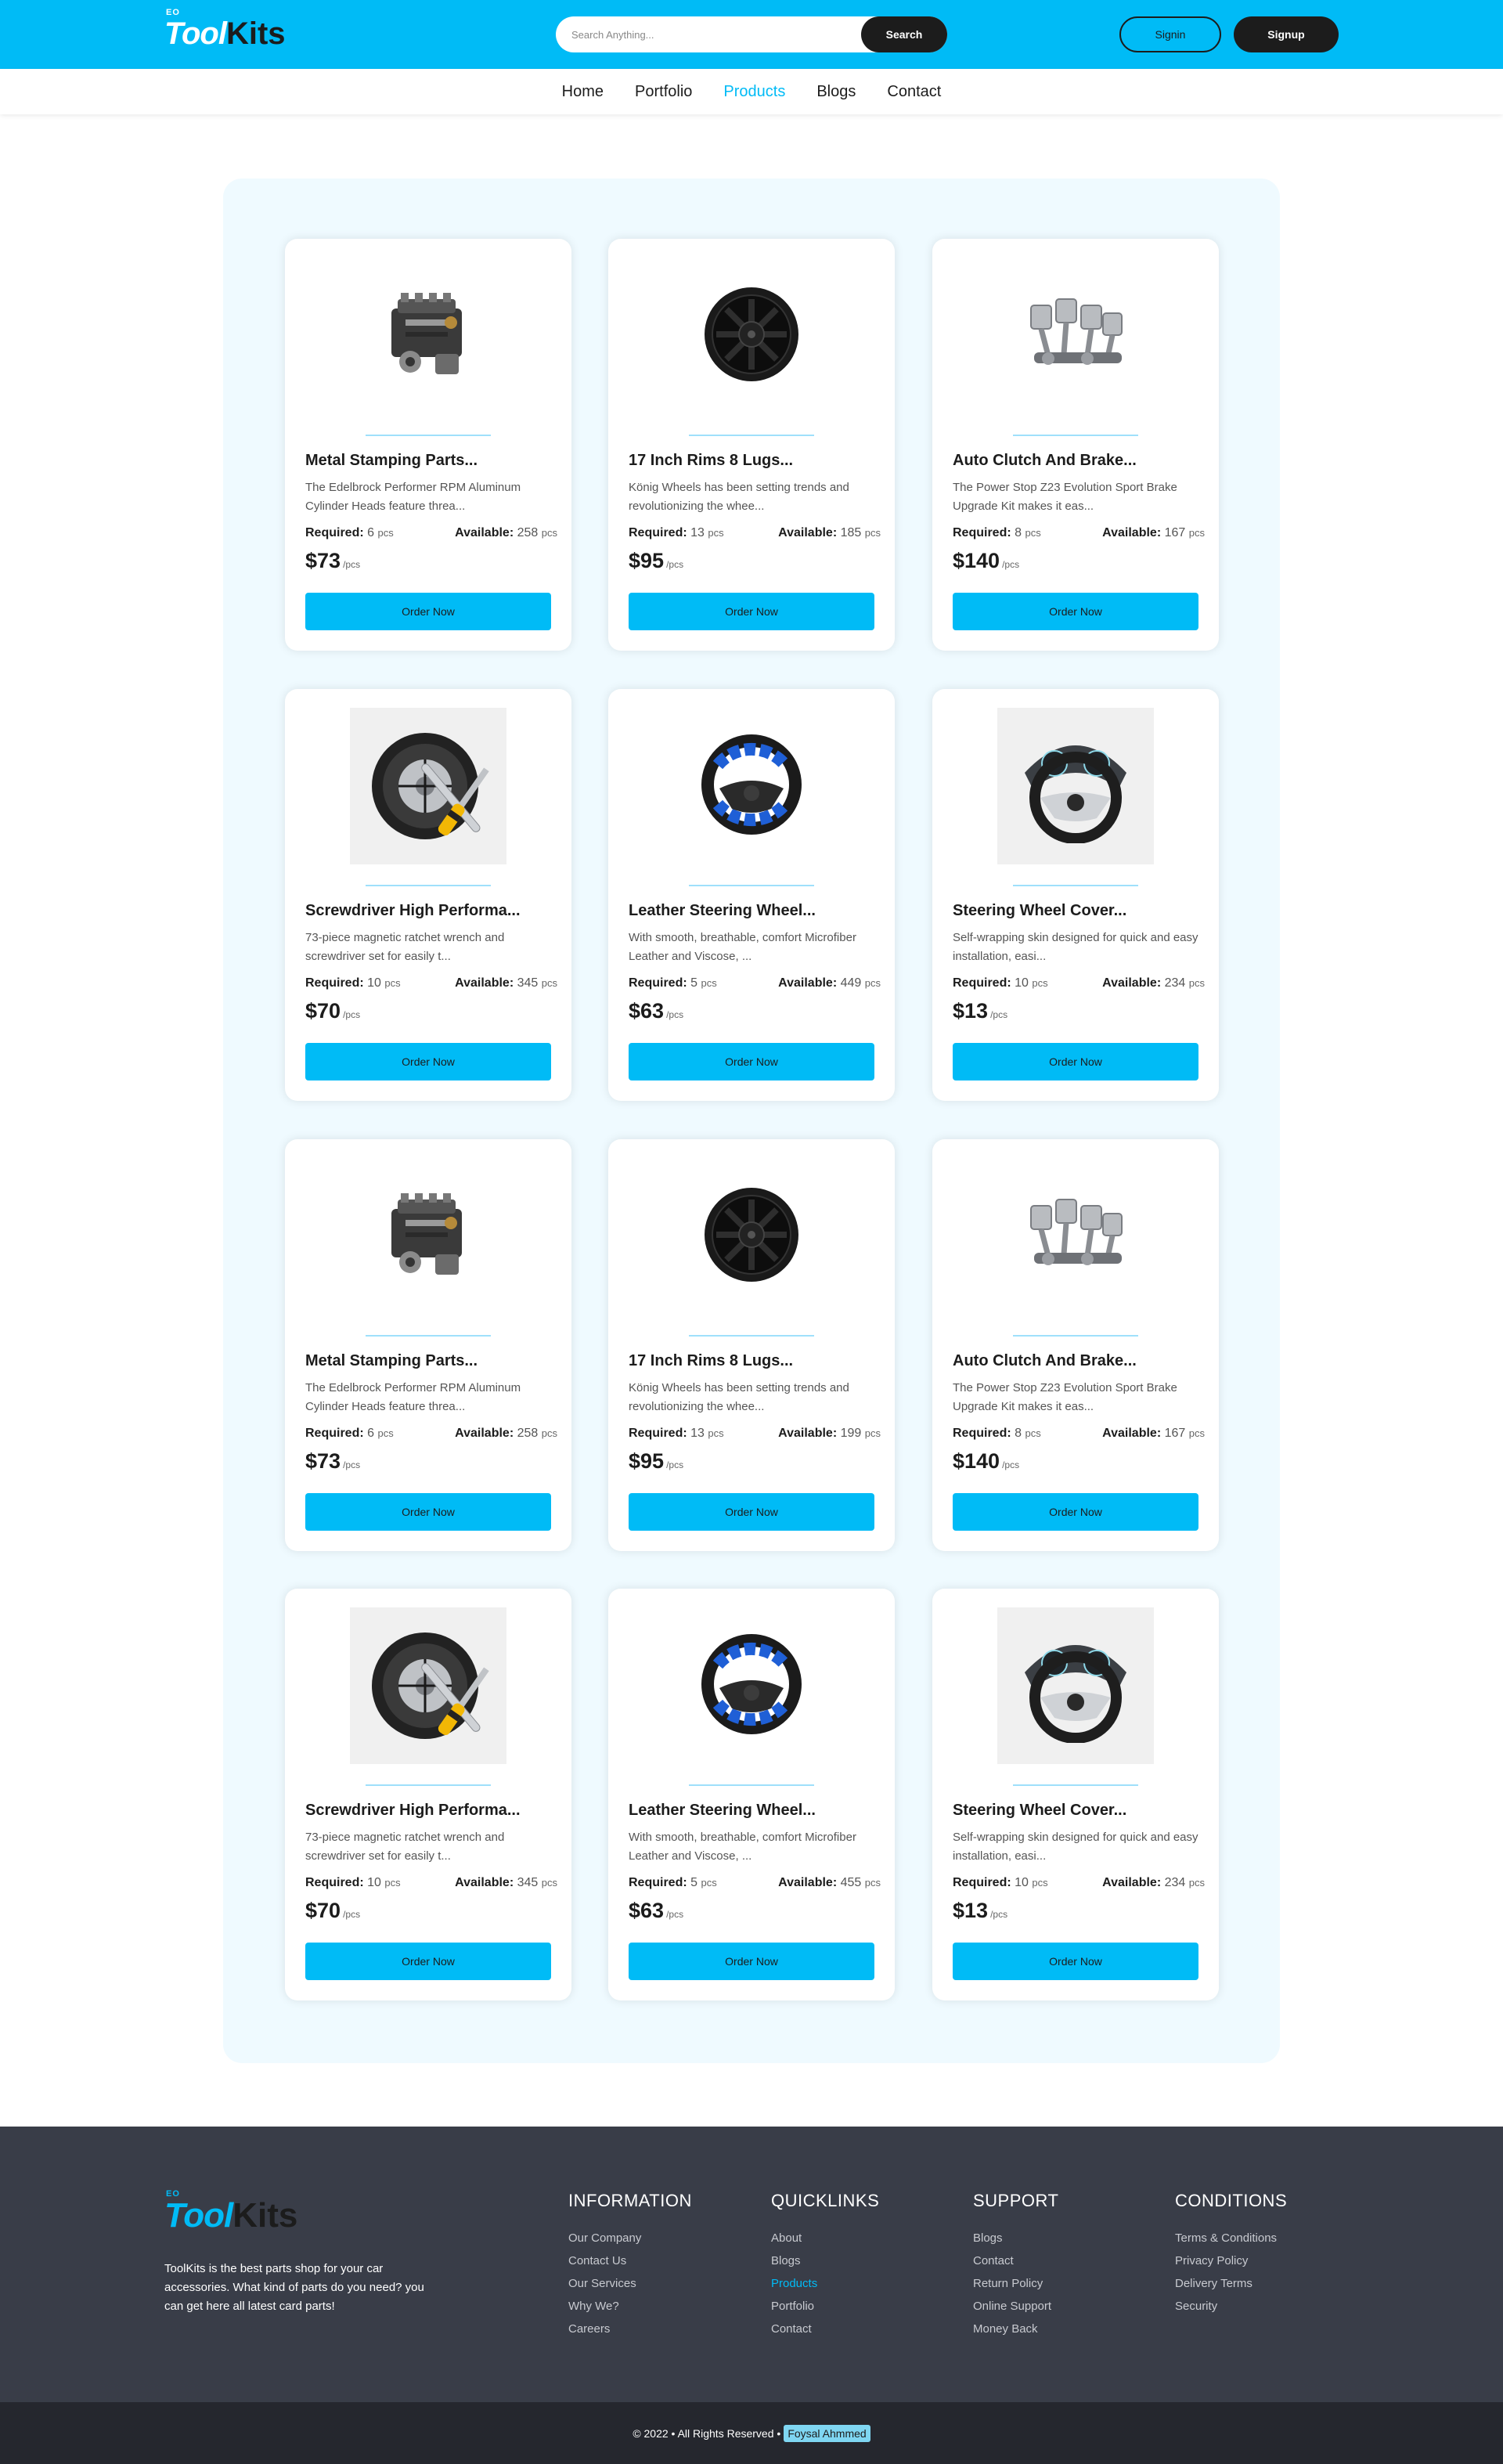  What do you see at coordinates (630, 2329) in the screenshot?
I see `footer-link: Careers` at bounding box center [630, 2329].